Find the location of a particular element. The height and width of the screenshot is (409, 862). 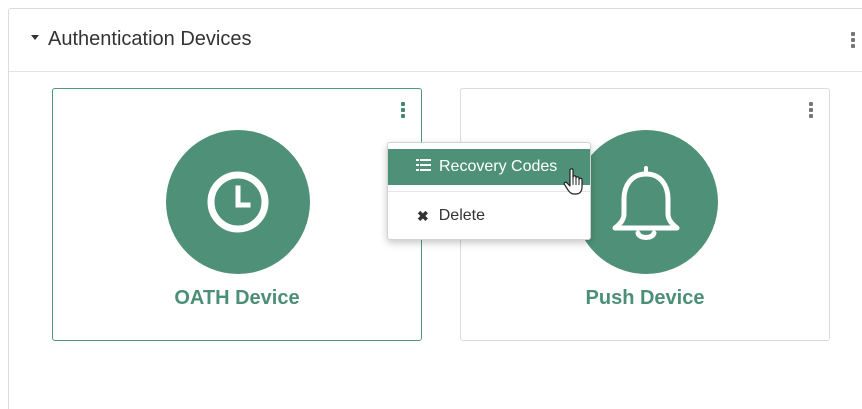

clock-icon is located at coordinates (238, 202).